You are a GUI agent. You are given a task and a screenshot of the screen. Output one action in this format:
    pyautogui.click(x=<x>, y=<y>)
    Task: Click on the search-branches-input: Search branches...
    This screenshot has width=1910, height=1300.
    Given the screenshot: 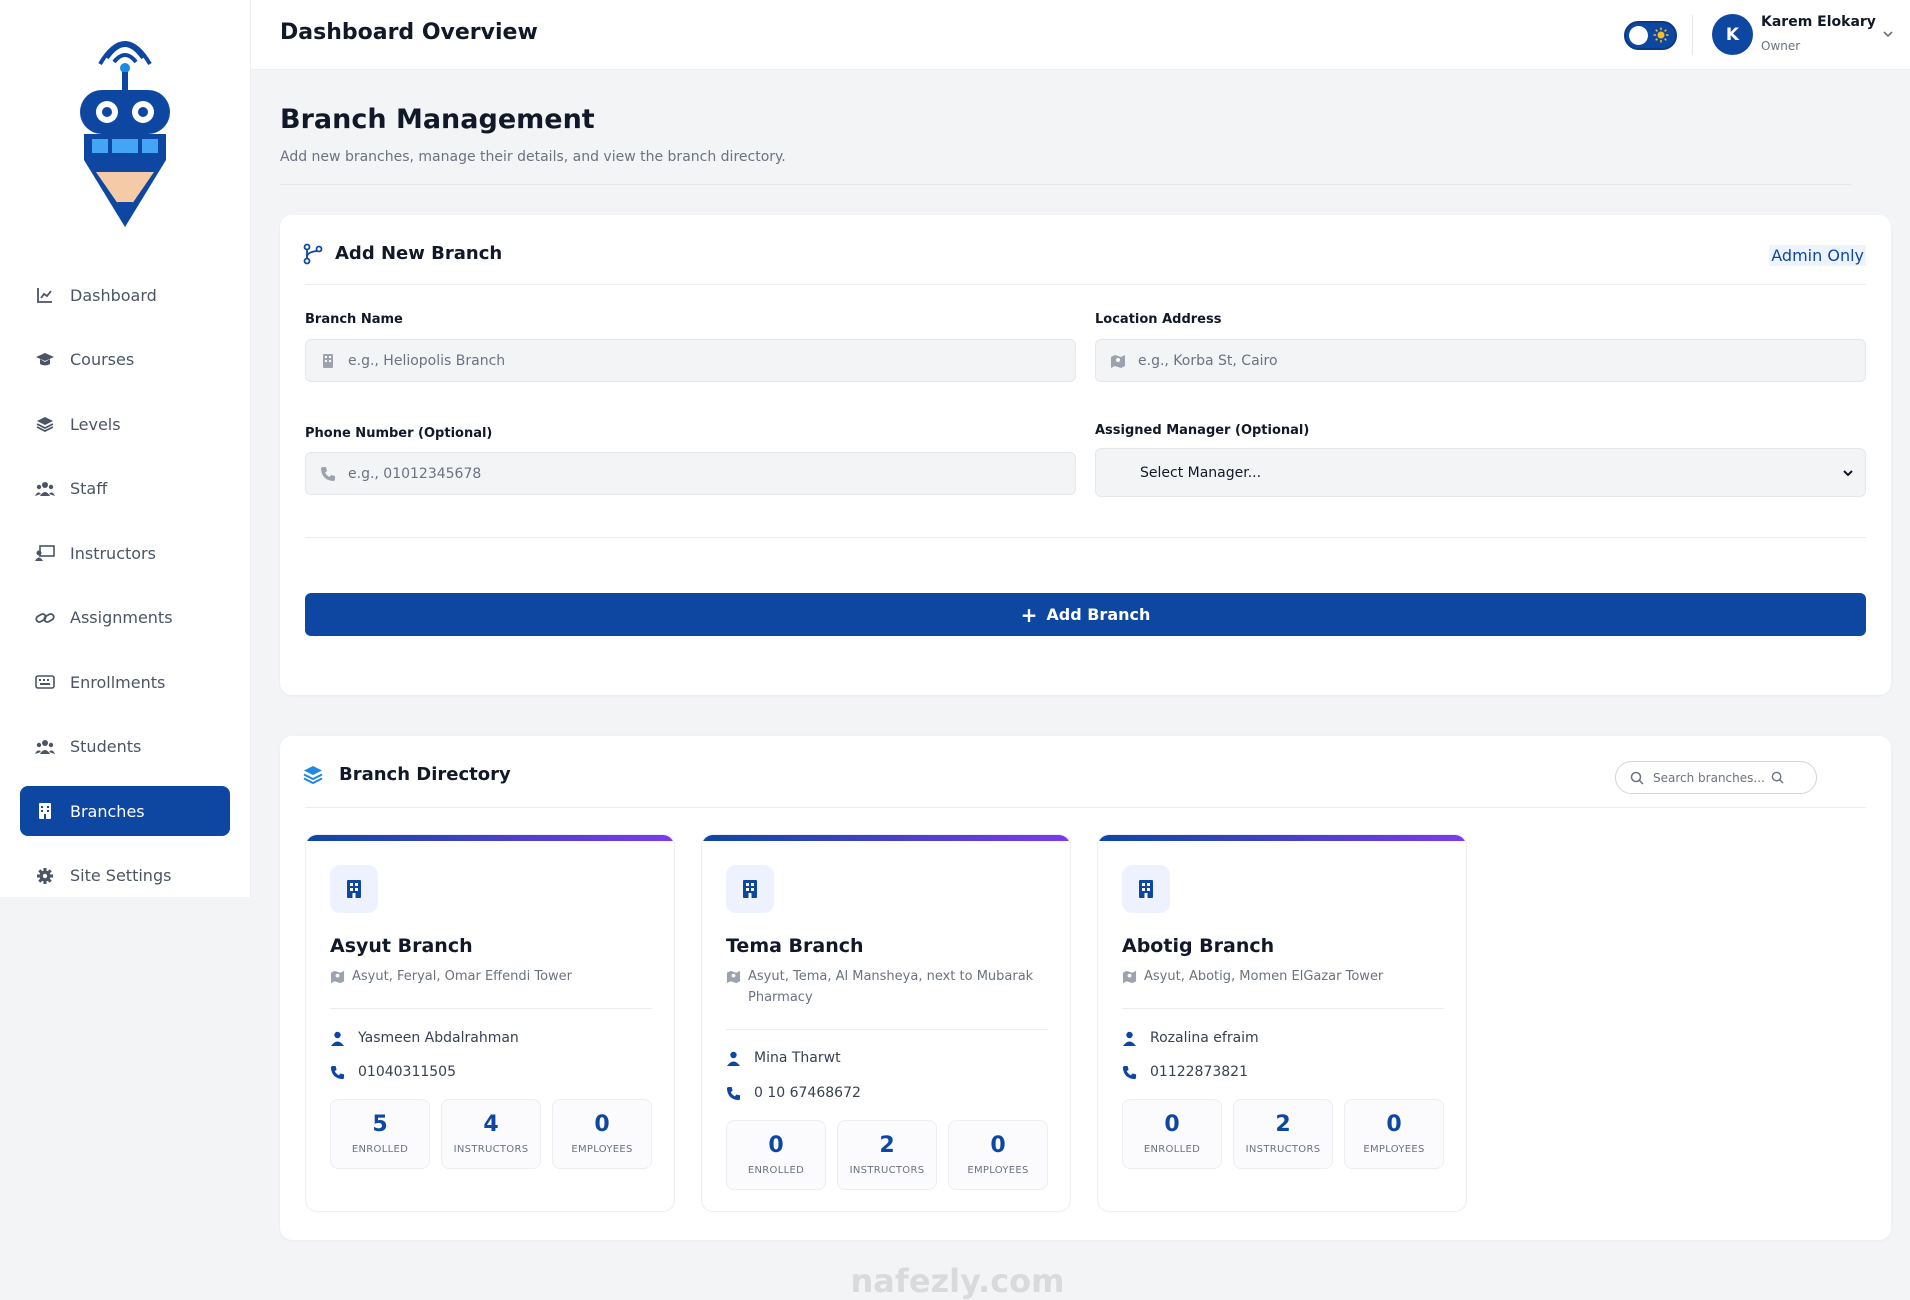 What is the action you would take?
    pyautogui.click(x=1716, y=777)
    